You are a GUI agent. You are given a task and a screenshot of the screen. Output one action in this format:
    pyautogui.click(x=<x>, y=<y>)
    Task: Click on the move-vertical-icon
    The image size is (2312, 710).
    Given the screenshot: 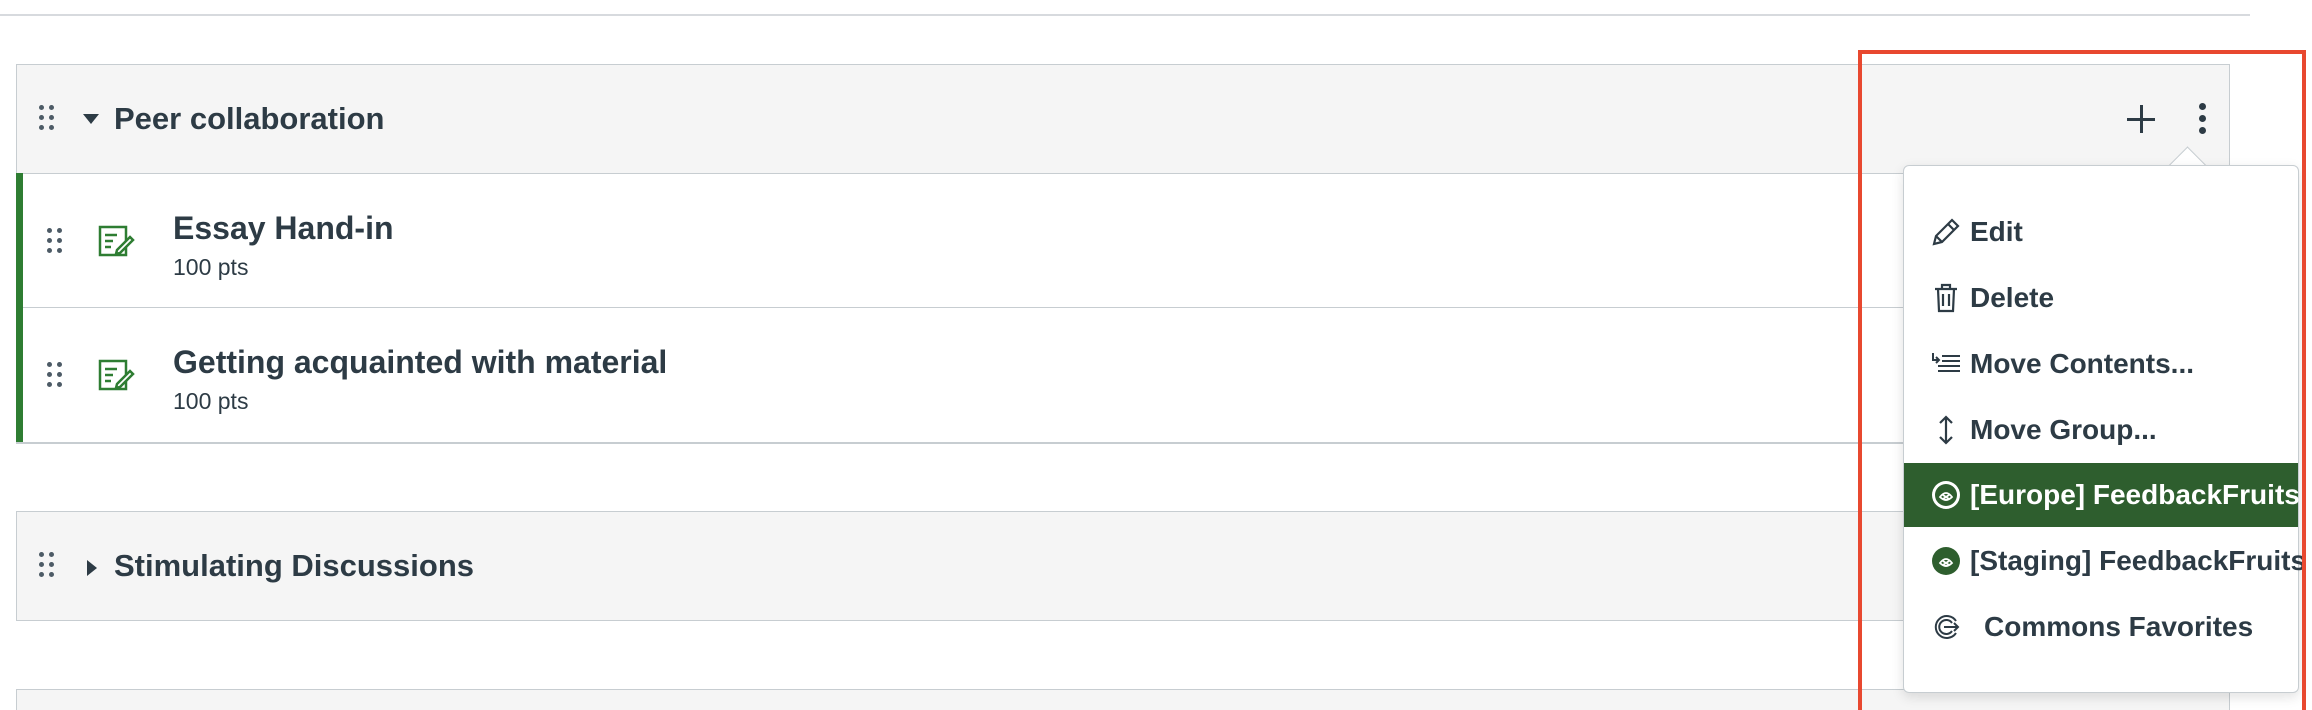 What is the action you would take?
    pyautogui.click(x=1946, y=430)
    